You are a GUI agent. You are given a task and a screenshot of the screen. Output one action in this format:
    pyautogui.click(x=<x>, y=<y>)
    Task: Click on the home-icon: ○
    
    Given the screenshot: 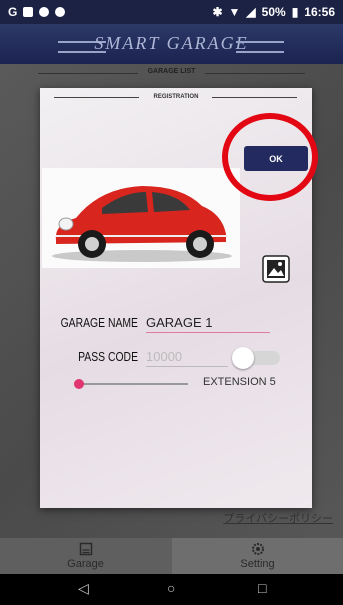 What is the action you would take?
    pyautogui.click(x=171, y=588)
    